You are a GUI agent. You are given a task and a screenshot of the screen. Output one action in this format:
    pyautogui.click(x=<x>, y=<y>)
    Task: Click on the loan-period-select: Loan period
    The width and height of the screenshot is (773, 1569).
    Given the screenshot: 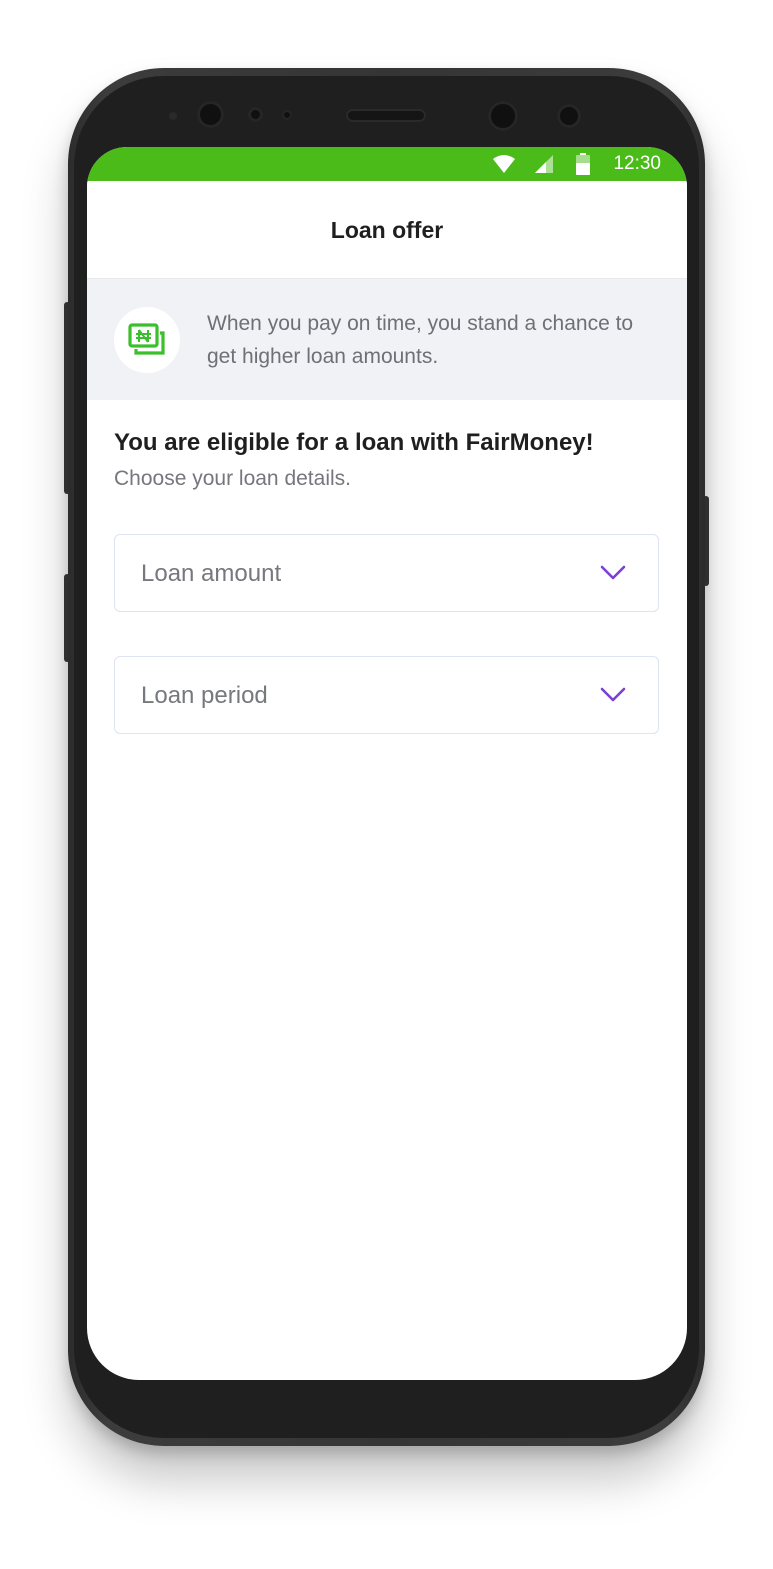 What is the action you would take?
    pyautogui.click(x=386, y=695)
    